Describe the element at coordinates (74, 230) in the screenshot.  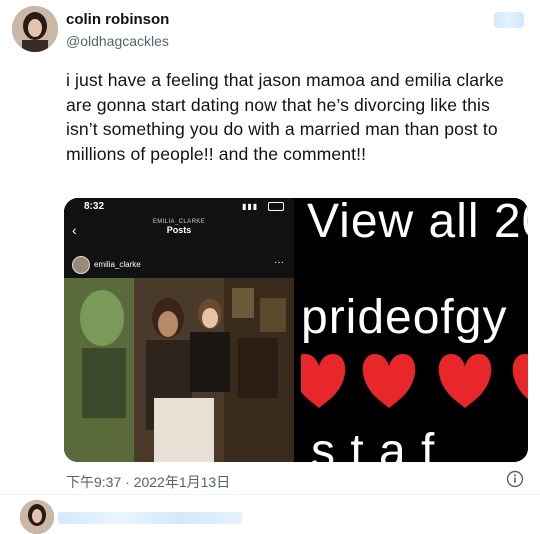
I see `back-arrow-icon: ‹` at that location.